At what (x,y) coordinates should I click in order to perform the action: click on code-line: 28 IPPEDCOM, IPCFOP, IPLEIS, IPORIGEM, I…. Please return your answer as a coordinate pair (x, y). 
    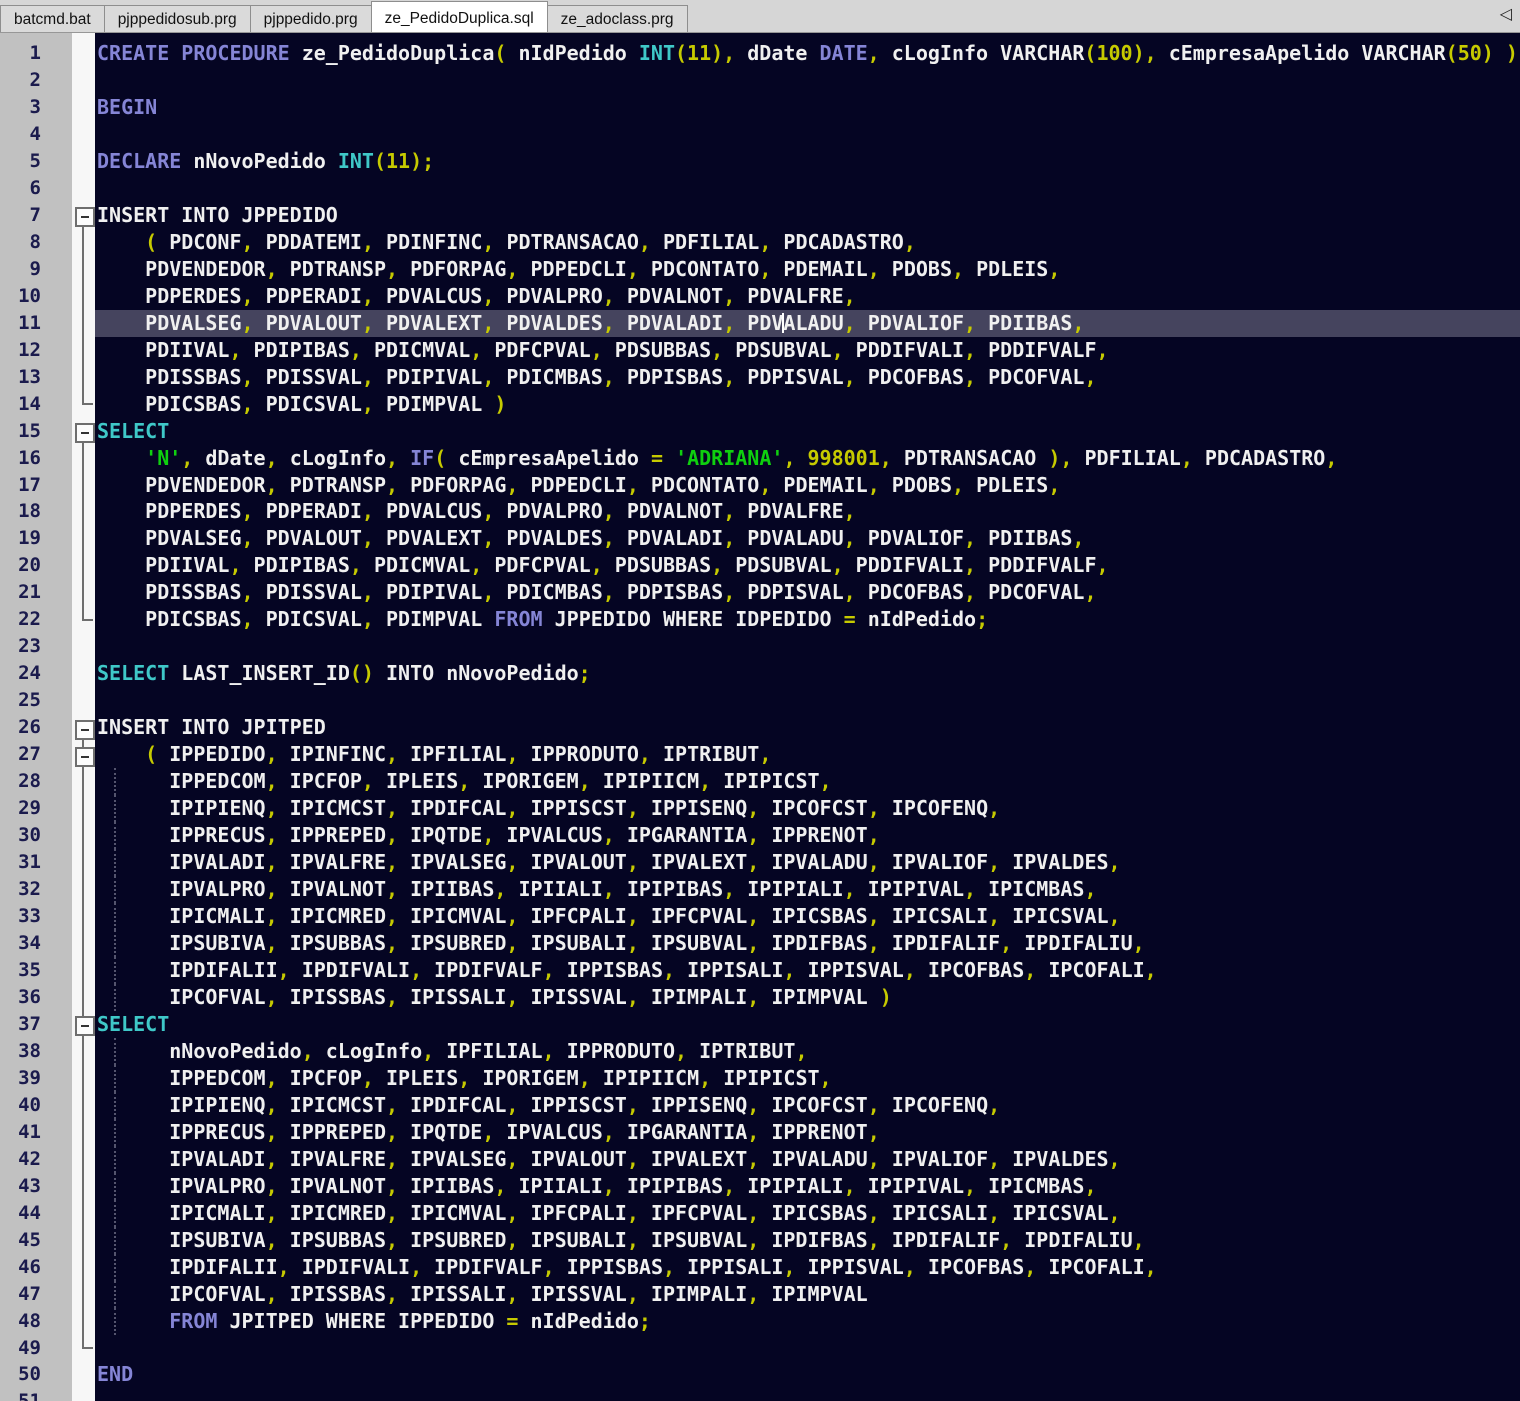
    Looking at the image, I should click on (760, 782).